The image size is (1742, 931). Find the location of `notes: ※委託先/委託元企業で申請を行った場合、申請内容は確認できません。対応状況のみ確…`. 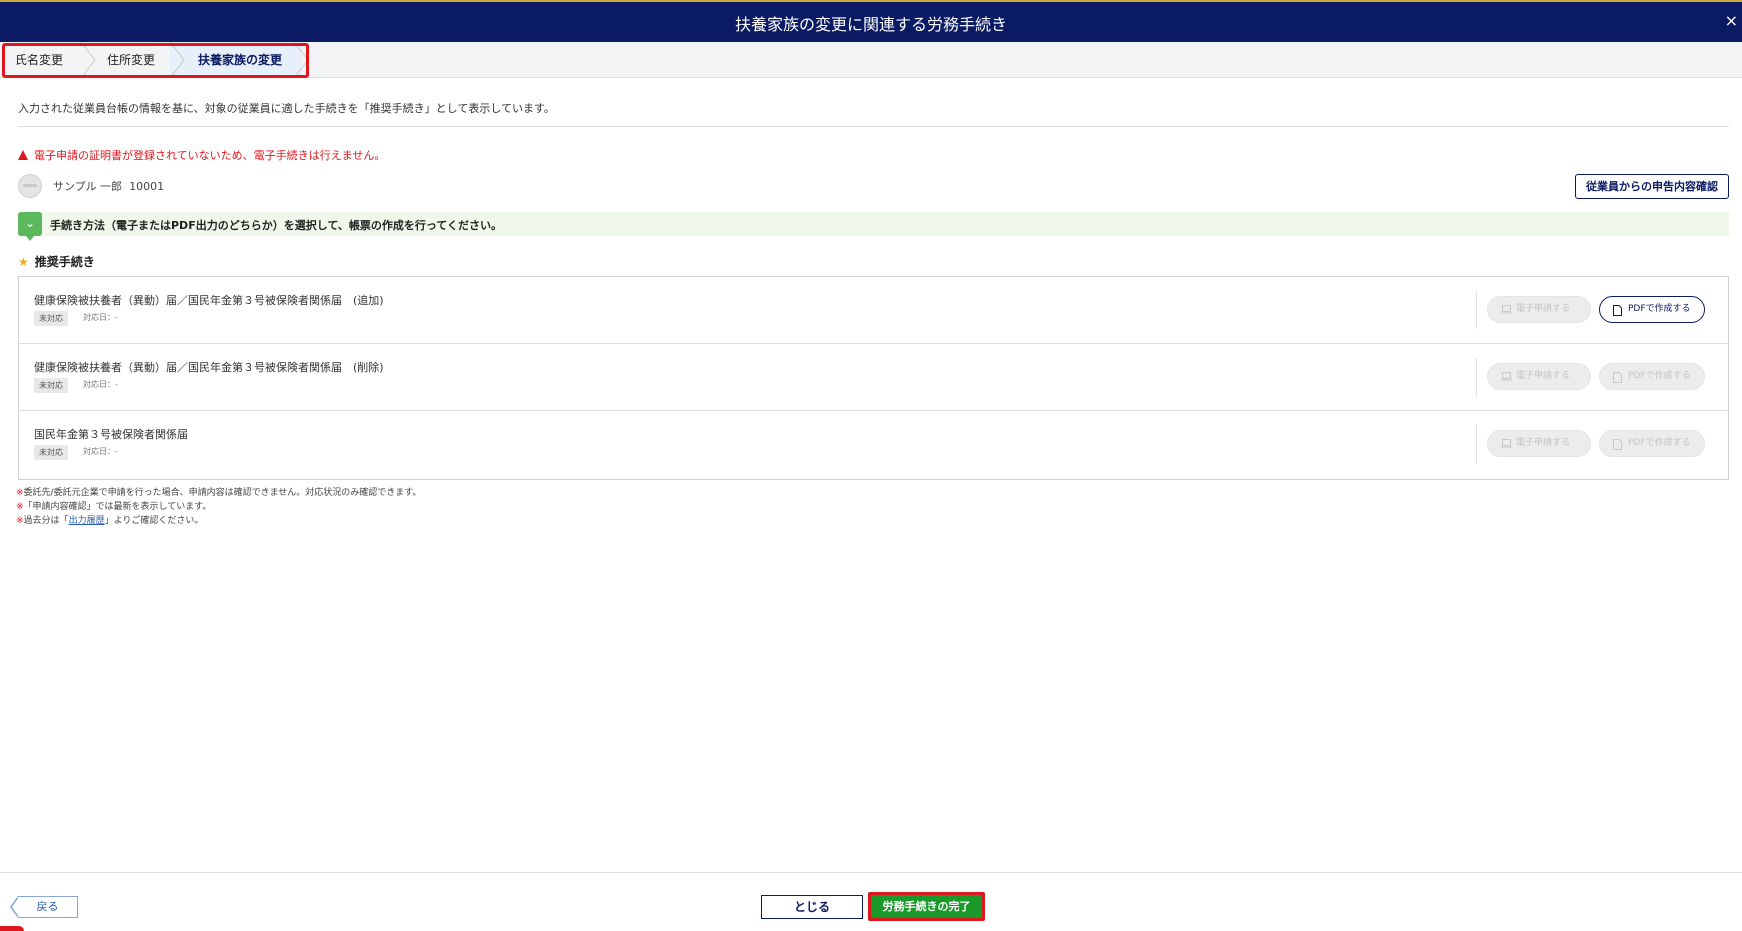

notes: ※委託先/委託元企業で申請を行った場合、申請内容は確認できません。対応状況のみ確… is located at coordinates (218, 507).